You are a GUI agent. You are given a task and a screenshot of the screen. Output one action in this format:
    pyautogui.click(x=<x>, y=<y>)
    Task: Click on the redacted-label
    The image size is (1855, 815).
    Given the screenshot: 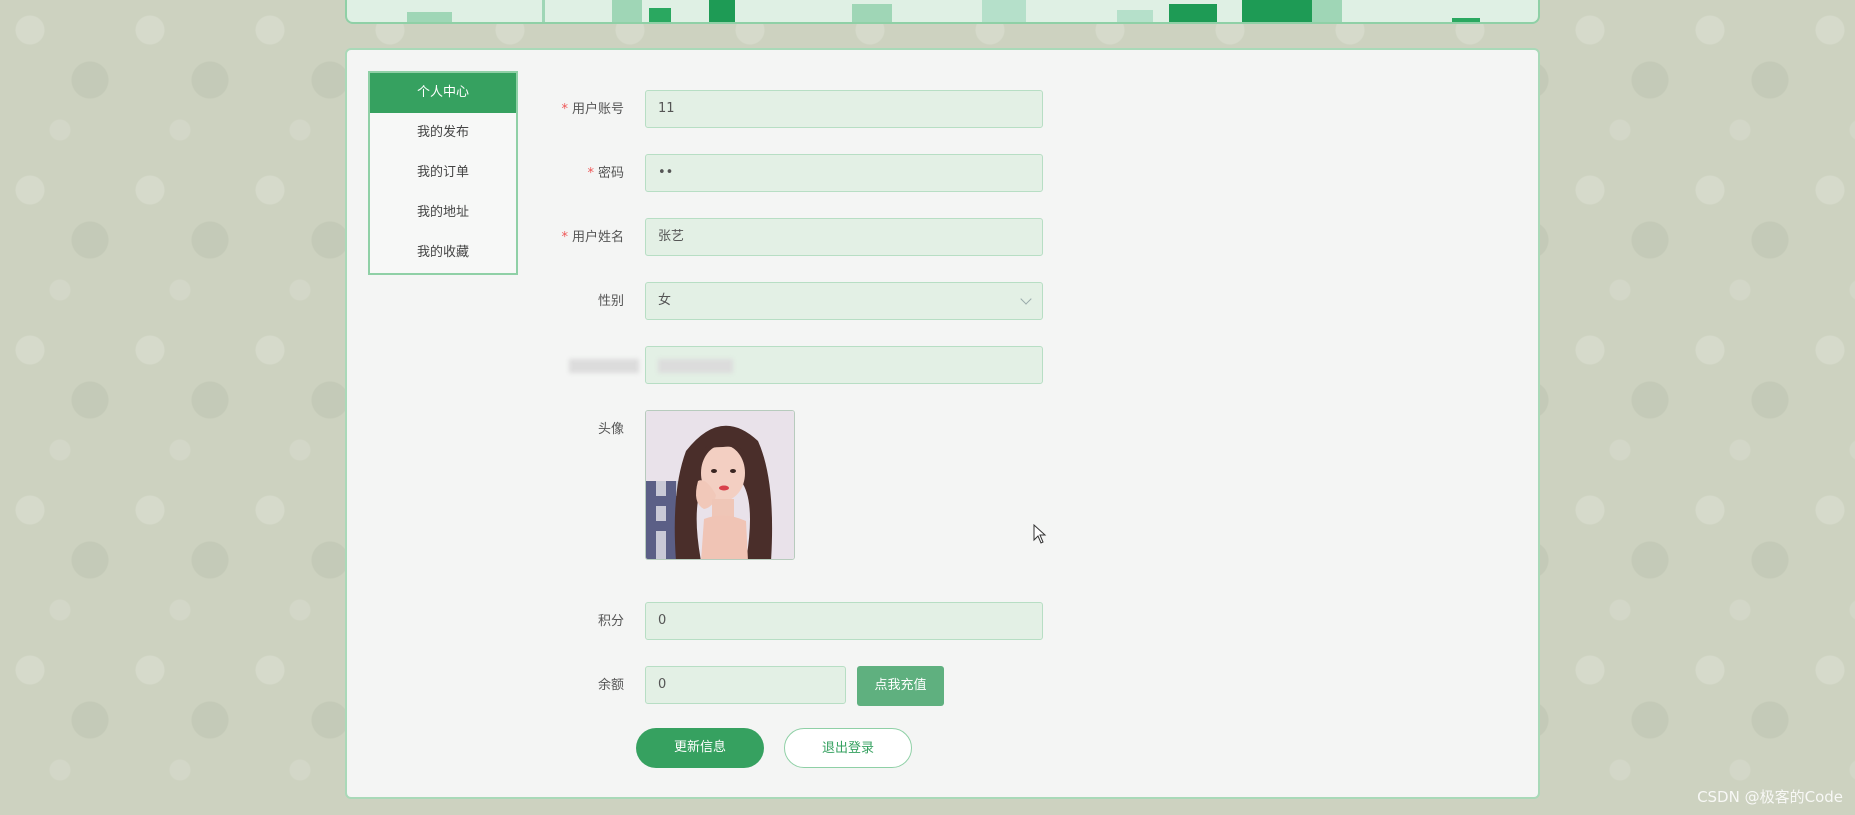 What is the action you would take?
    pyautogui.click(x=604, y=366)
    